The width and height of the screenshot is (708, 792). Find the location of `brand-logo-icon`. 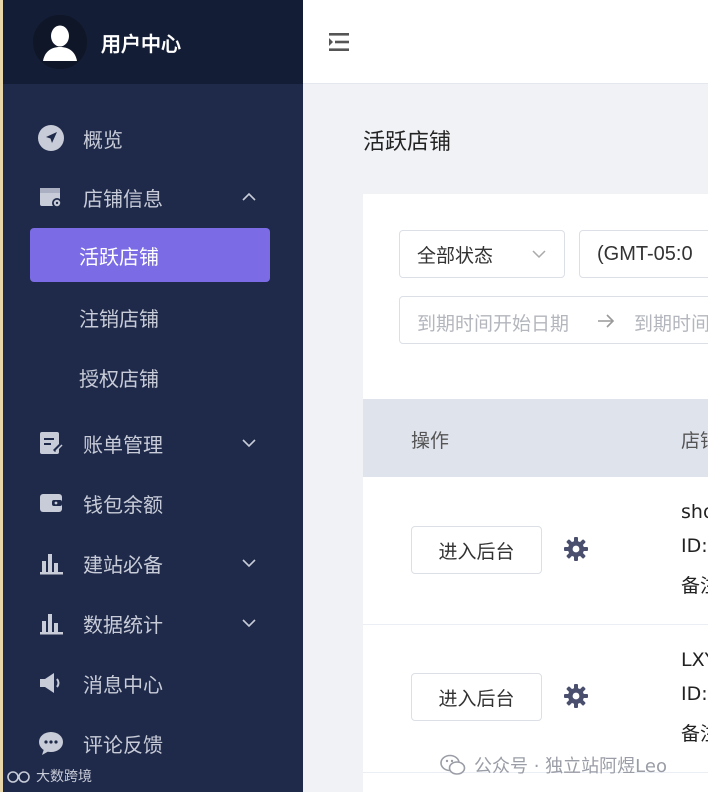

brand-logo-icon is located at coordinates (18, 777).